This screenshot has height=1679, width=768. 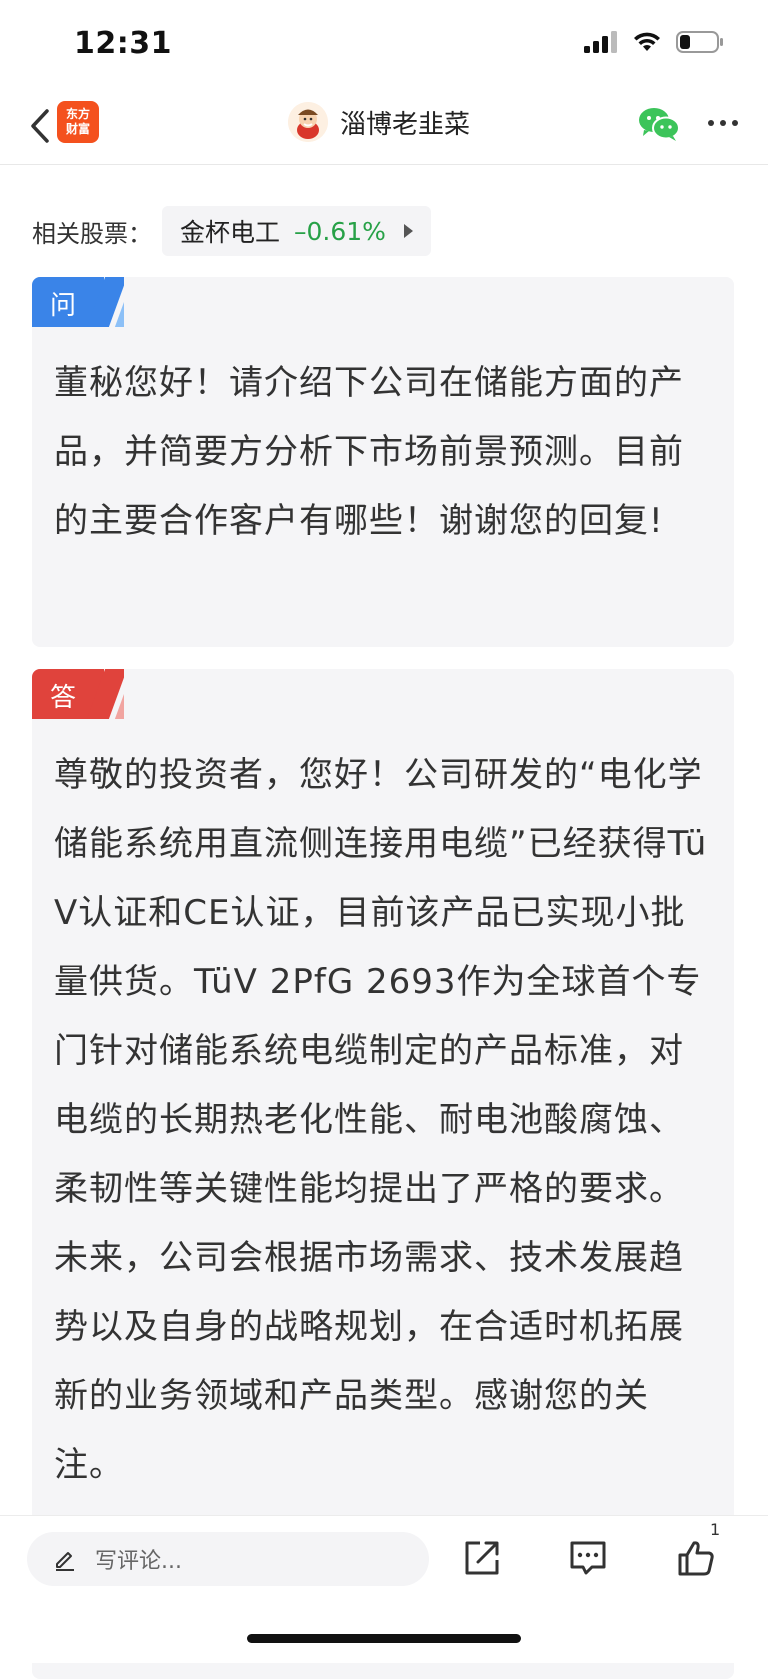 I want to click on stock-change: –0.61%, so click(x=340, y=231).